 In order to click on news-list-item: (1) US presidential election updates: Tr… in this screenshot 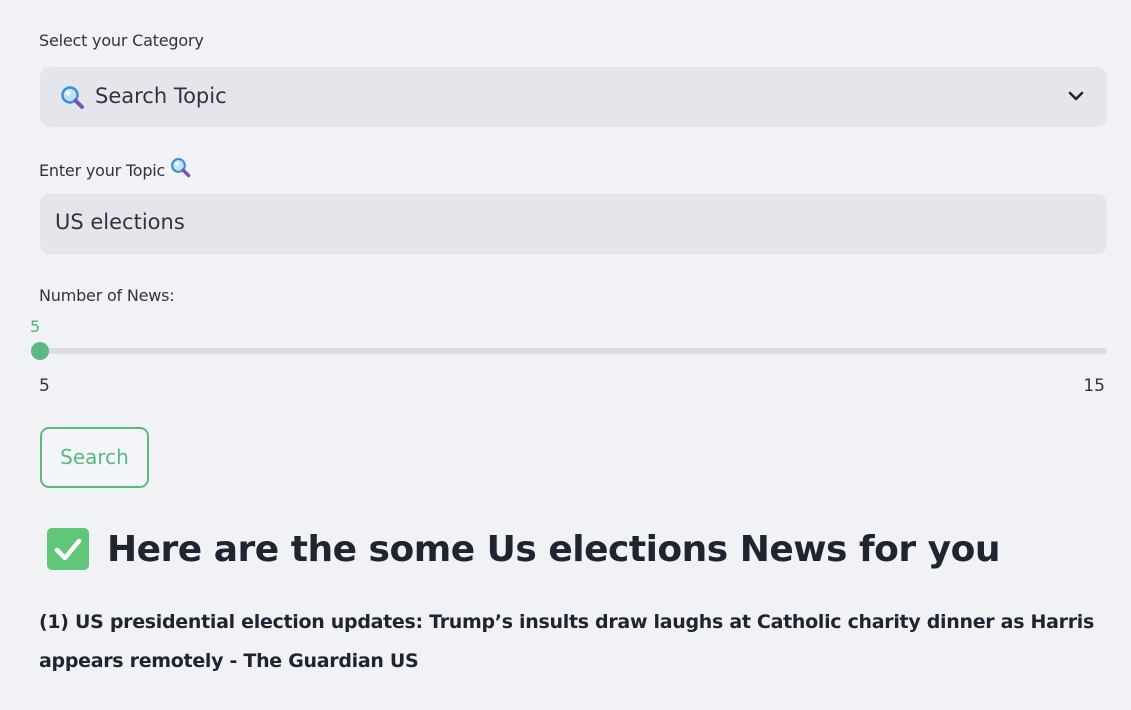, I will do `click(567, 641)`.